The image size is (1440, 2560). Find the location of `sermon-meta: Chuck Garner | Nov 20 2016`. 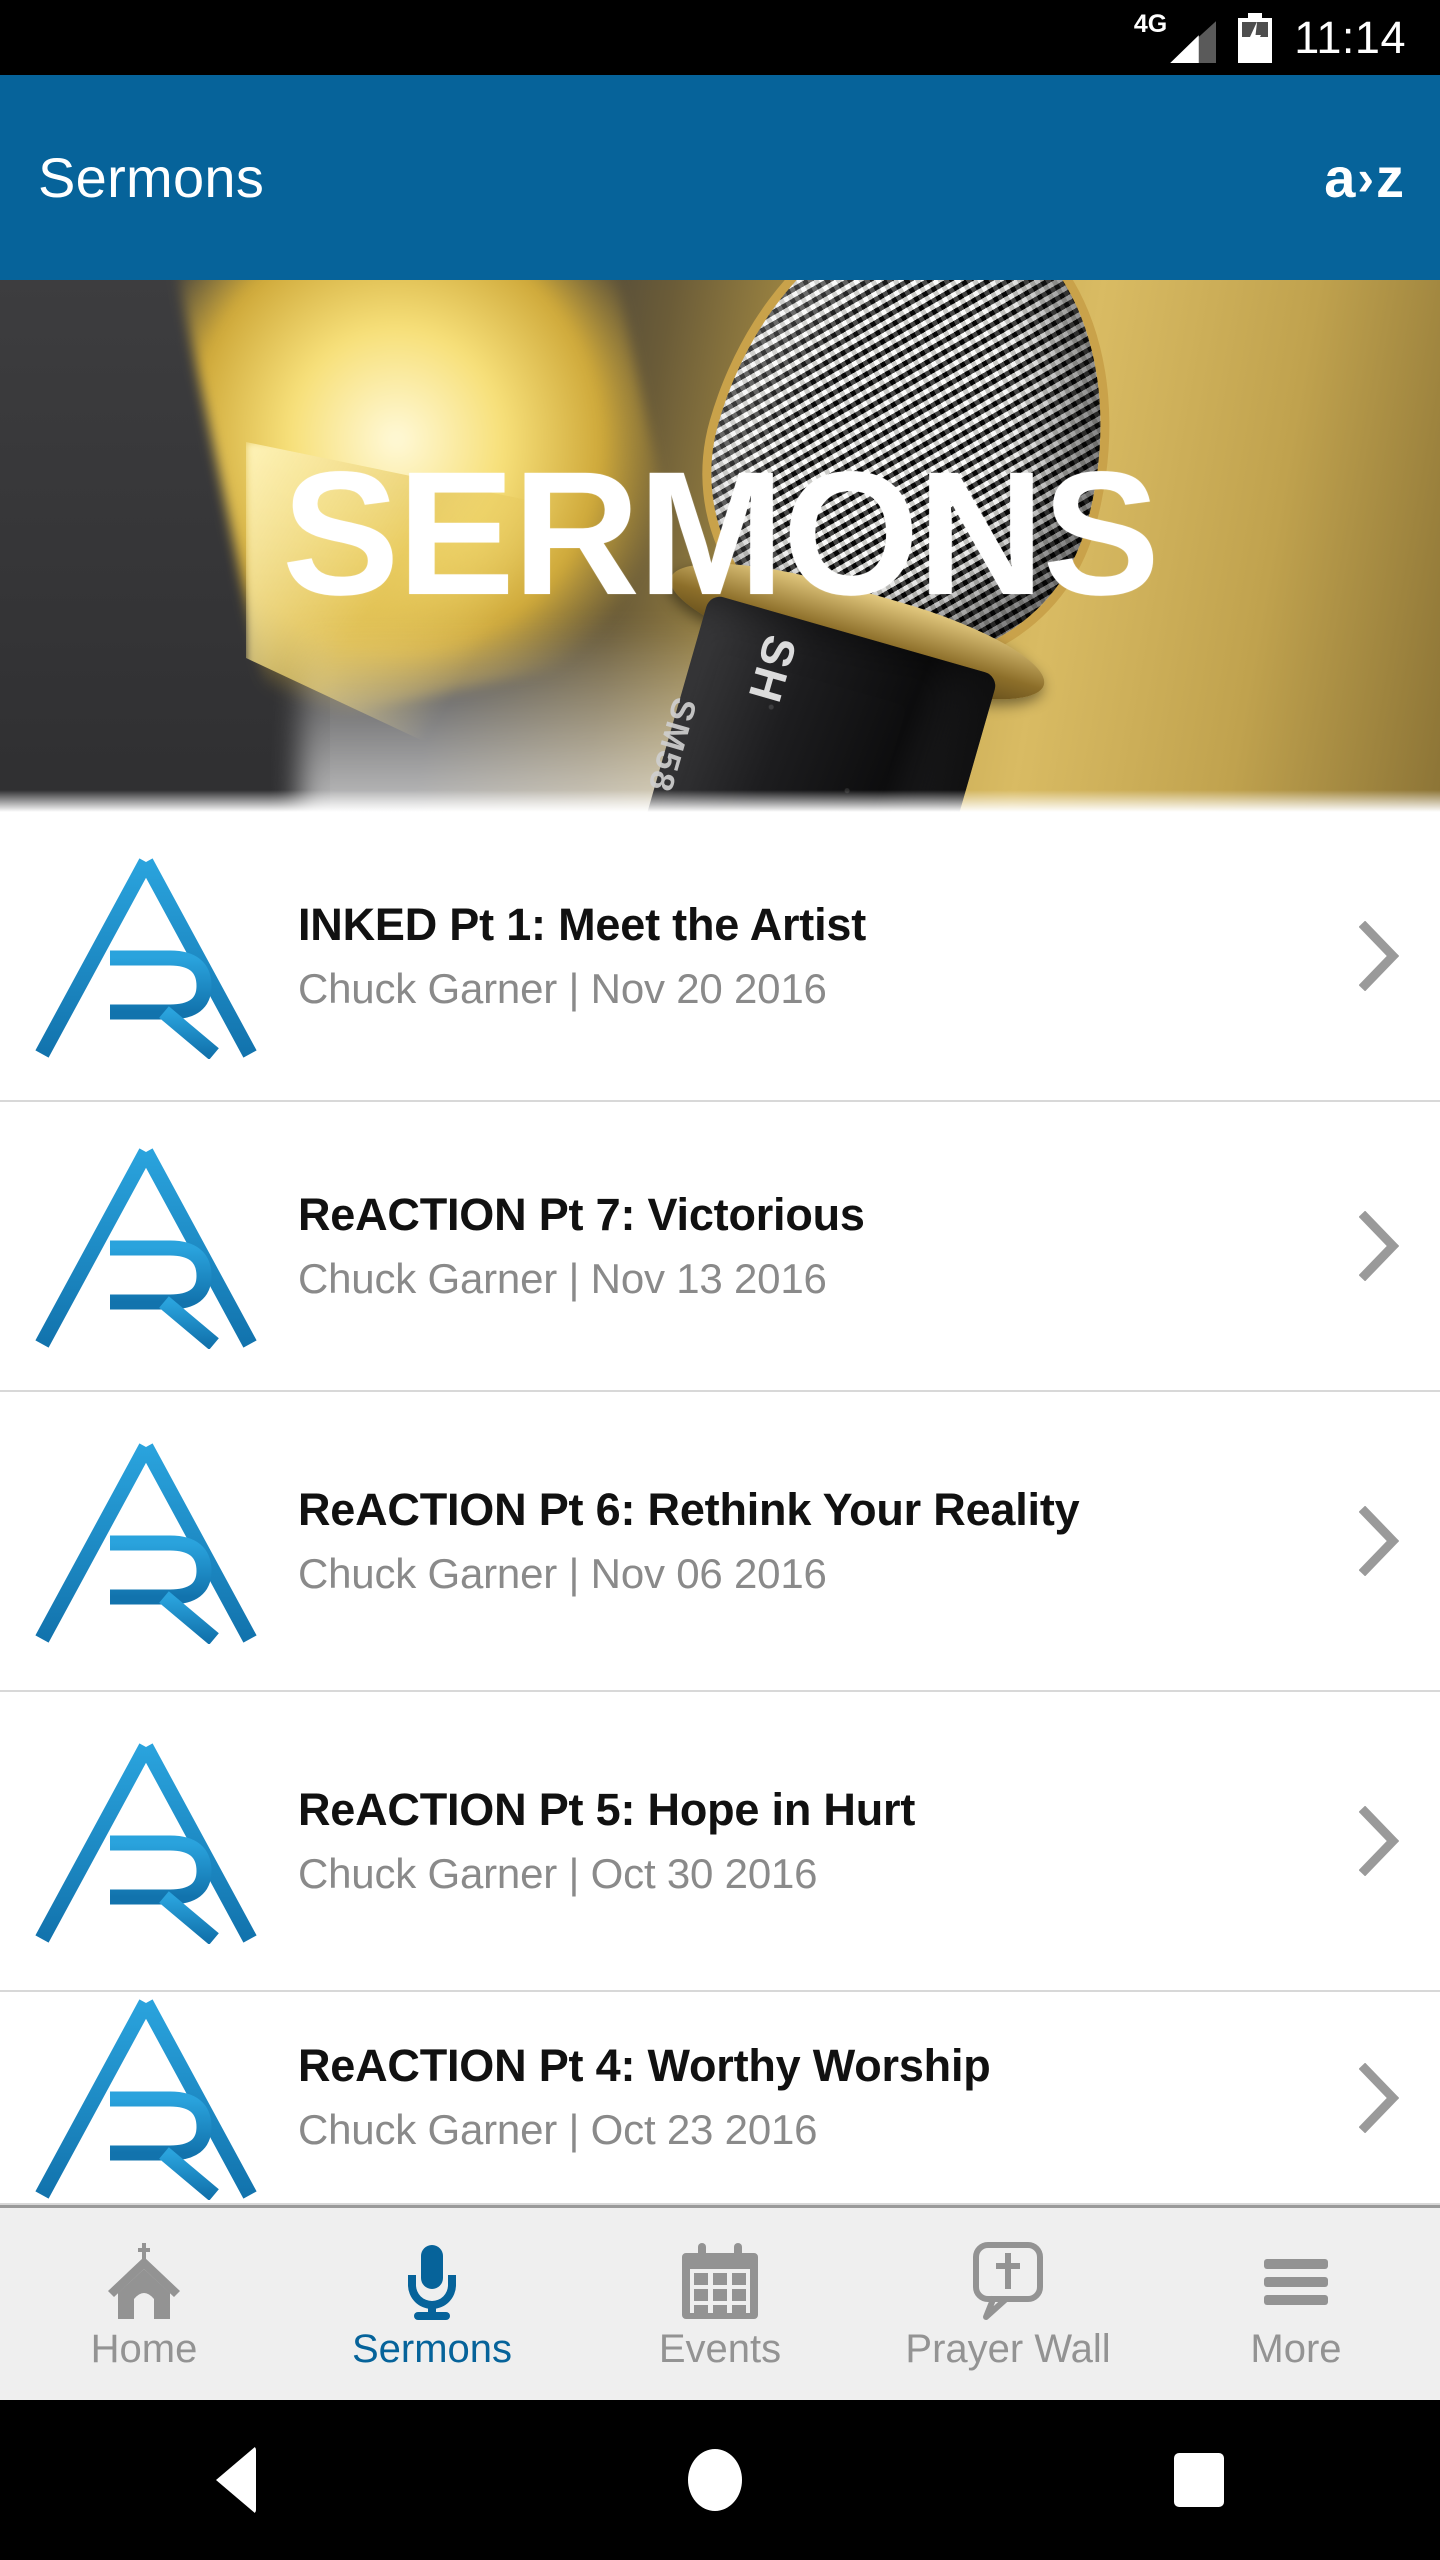

sermon-meta: Chuck Garner | Nov 20 2016 is located at coordinates (562, 988).